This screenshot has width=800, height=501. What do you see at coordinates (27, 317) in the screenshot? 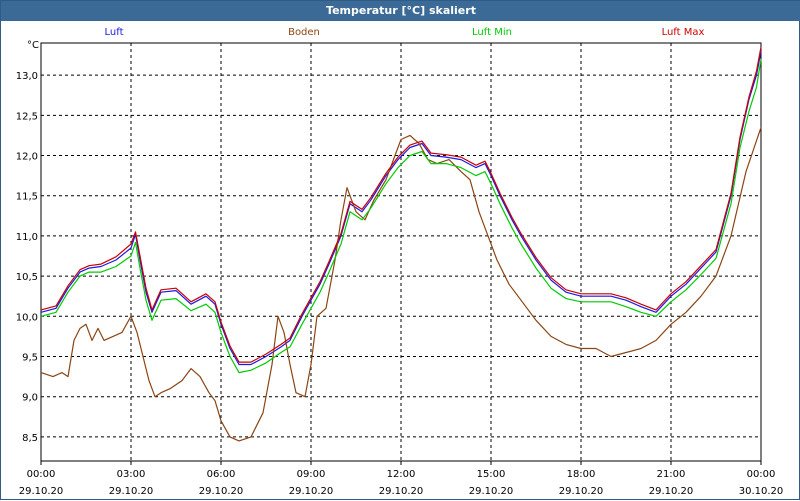
I see `y-tick-label: 10,0` at bounding box center [27, 317].